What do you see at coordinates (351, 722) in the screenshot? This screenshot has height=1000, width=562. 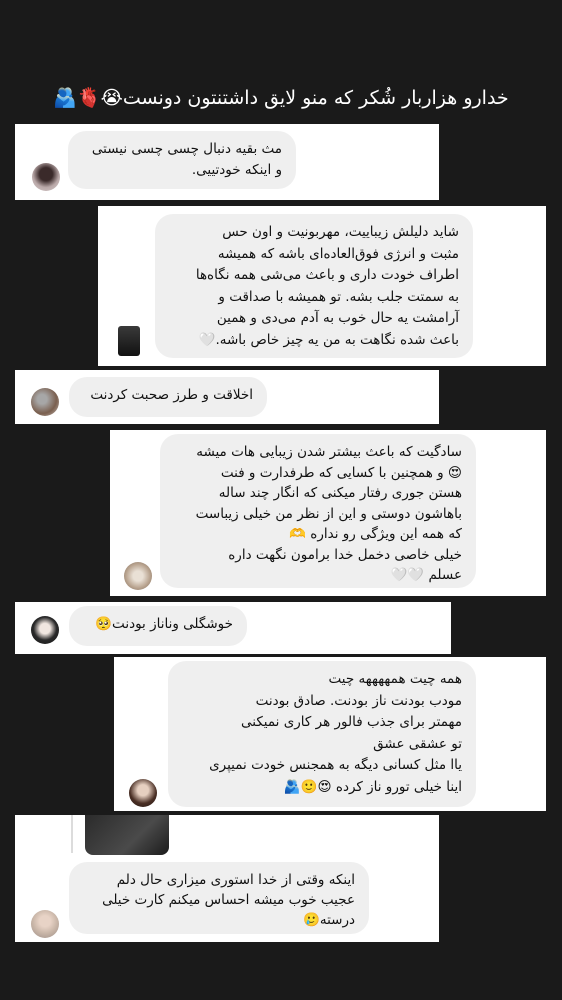 I see `comment-text-line: مهمتر برای جذب فالور هر کاری نمیکنی` at bounding box center [351, 722].